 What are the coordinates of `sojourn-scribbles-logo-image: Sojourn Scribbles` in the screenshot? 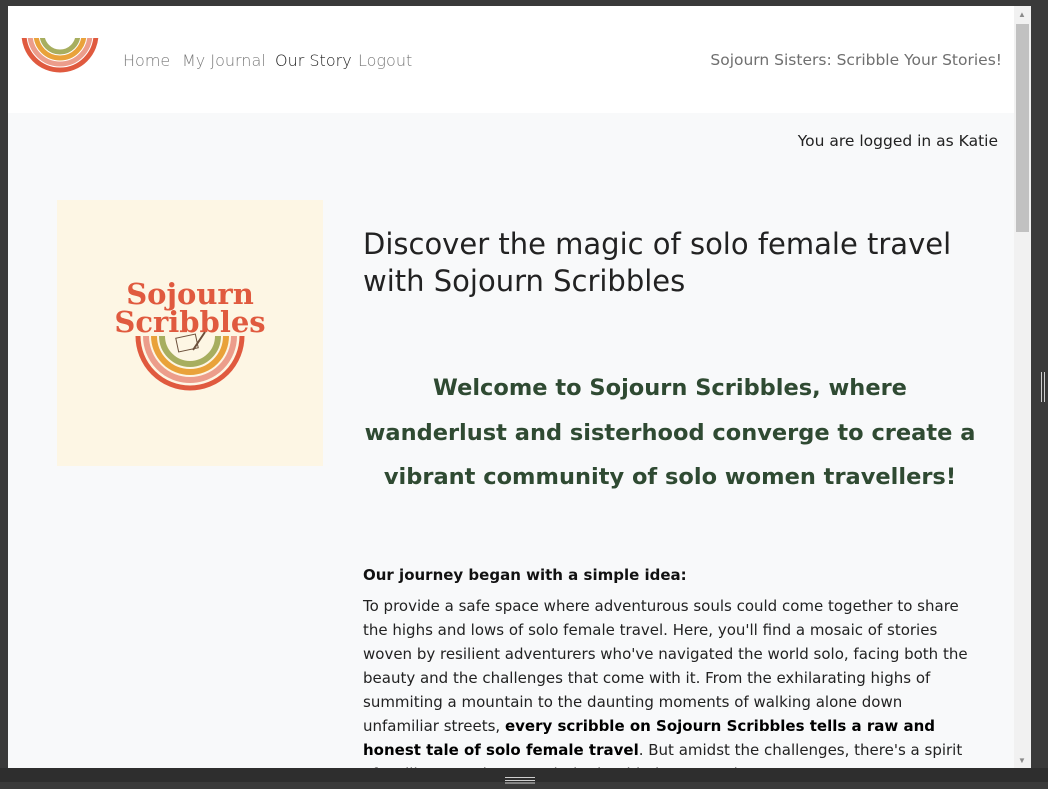 It's located at (190, 333).